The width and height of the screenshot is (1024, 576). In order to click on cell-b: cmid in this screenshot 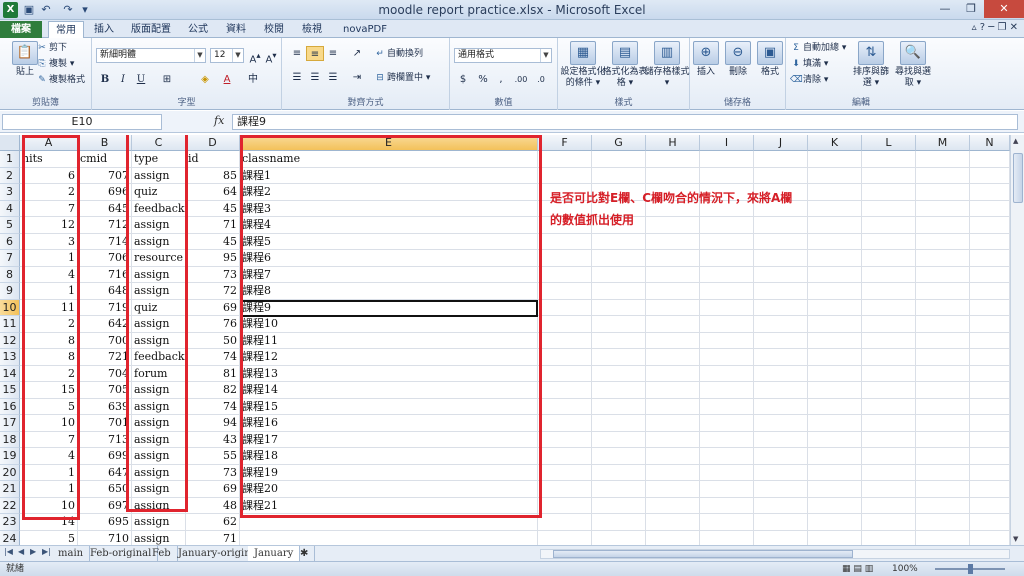, I will do `click(105, 159)`.